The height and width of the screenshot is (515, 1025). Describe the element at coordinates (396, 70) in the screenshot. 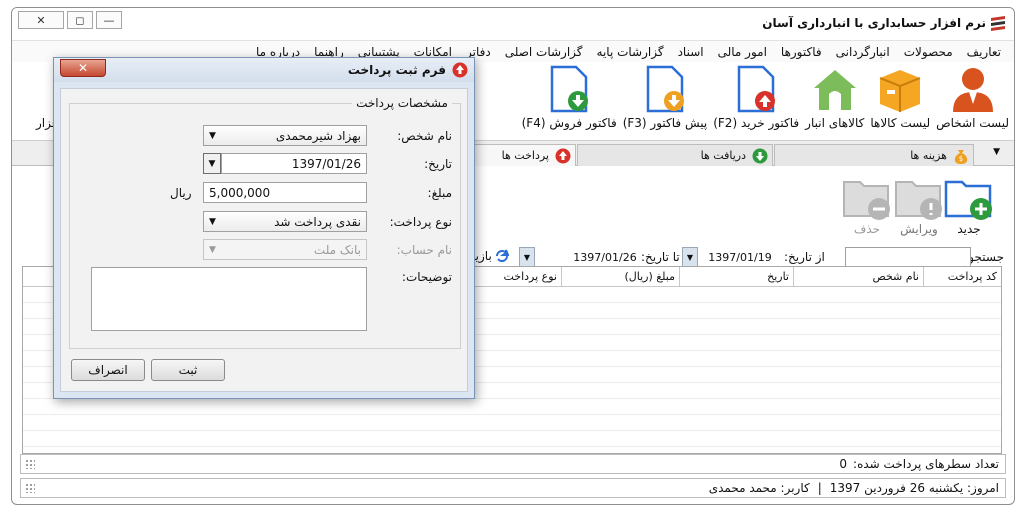

I see `dialog-title: فرم ثبت پرداخت` at that location.